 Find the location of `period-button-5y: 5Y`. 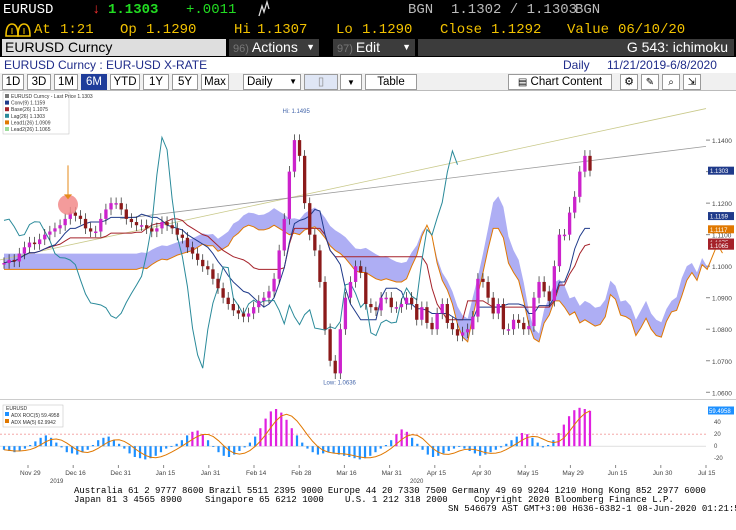

period-button-5y: 5Y is located at coordinates (185, 82).